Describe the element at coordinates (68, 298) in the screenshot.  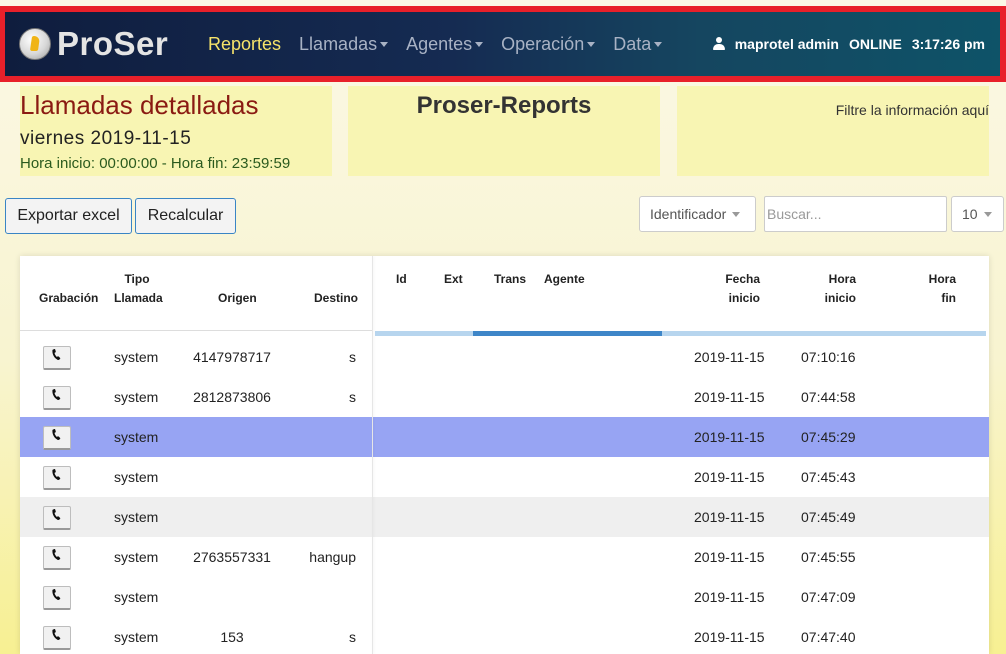
I see `col-grabacion: Grabación` at that location.